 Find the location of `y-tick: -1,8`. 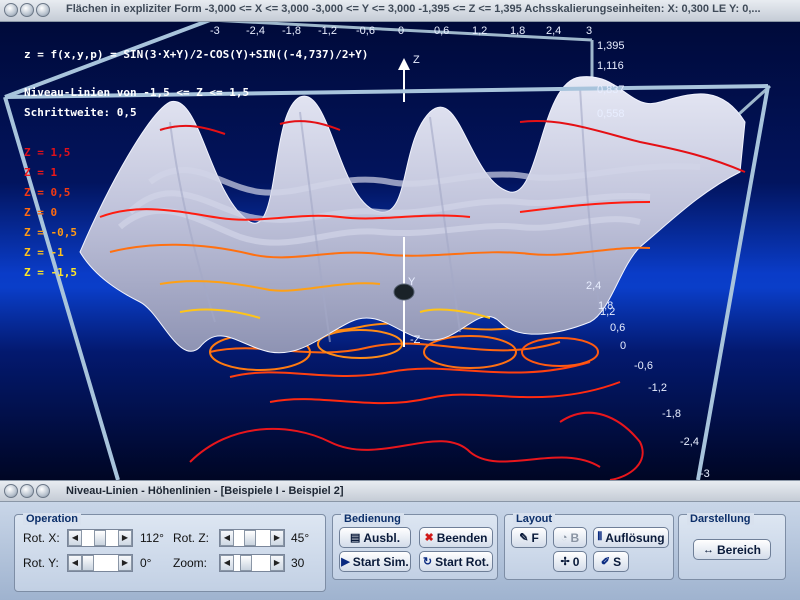

y-tick: -1,8 is located at coordinates (671, 414).